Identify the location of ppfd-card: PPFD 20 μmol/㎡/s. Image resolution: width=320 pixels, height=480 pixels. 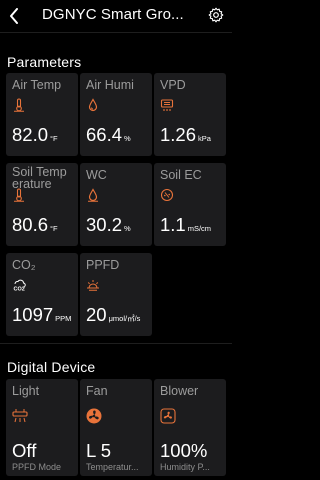
(116, 294).